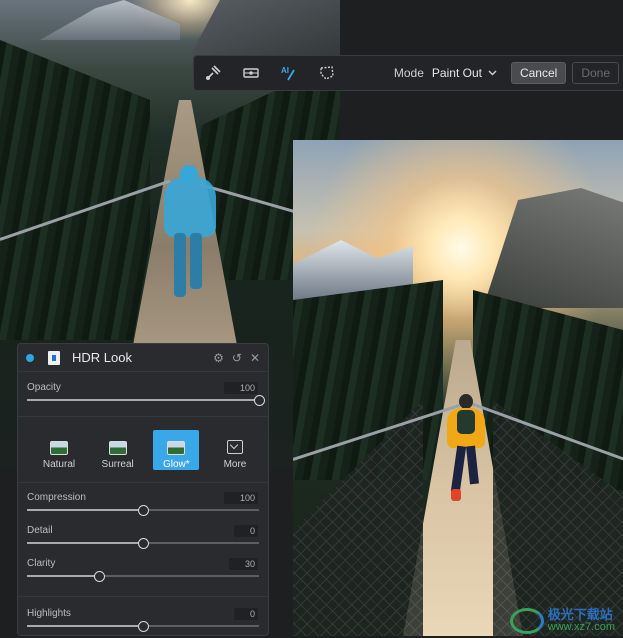 The image size is (623, 638). What do you see at coordinates (143, 358) in the screenshot?
I see `panel-header: HDR Look ⚙ ↺ ✕` at bounding box center [143, 358].